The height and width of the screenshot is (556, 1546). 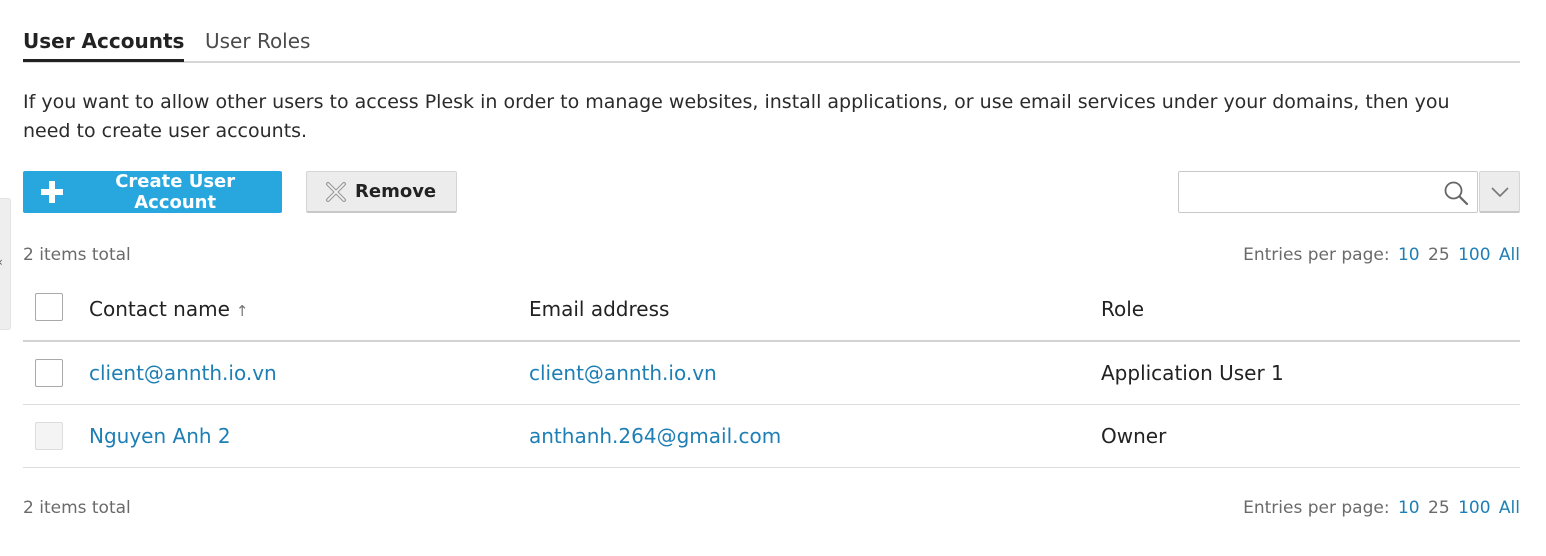 I want to click on search-box, so click(x=1328, y=192).